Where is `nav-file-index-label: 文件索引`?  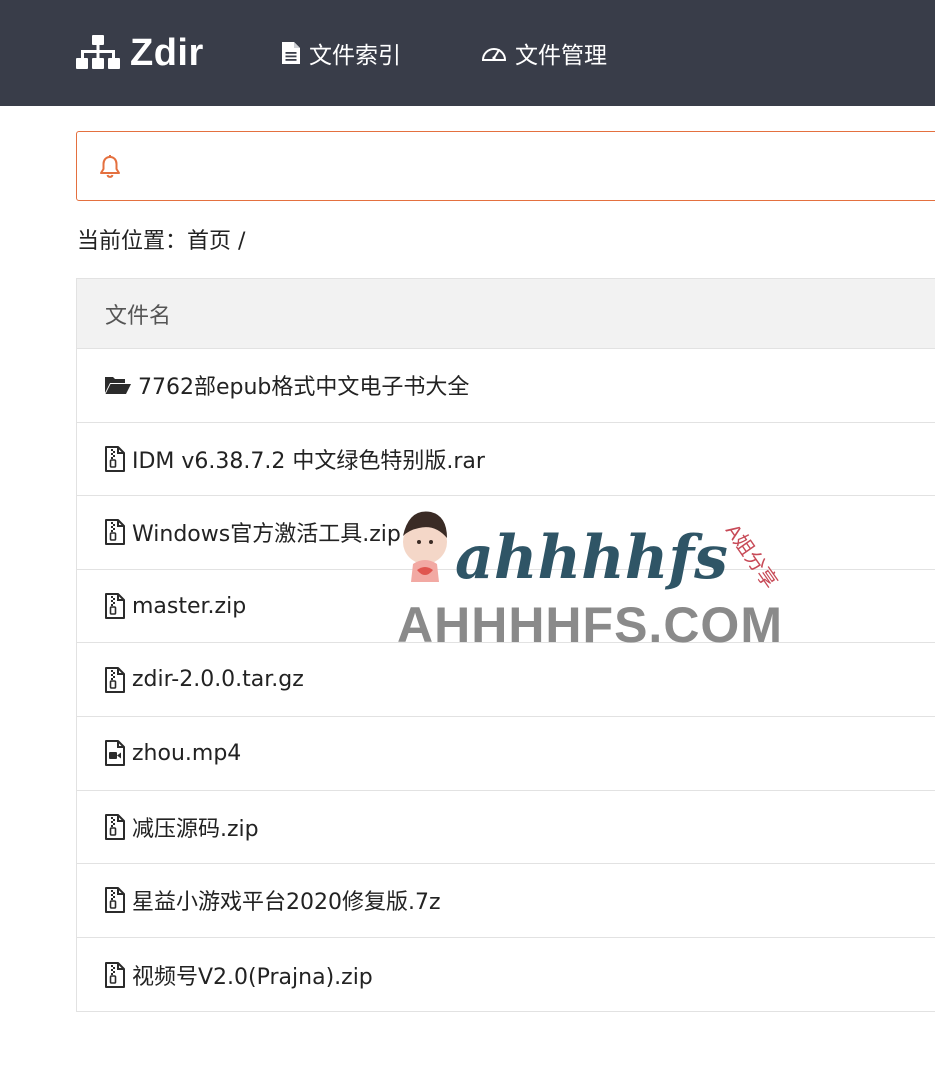
nav-file-index-label: 文件索引 is located at coordinates (355, 56).